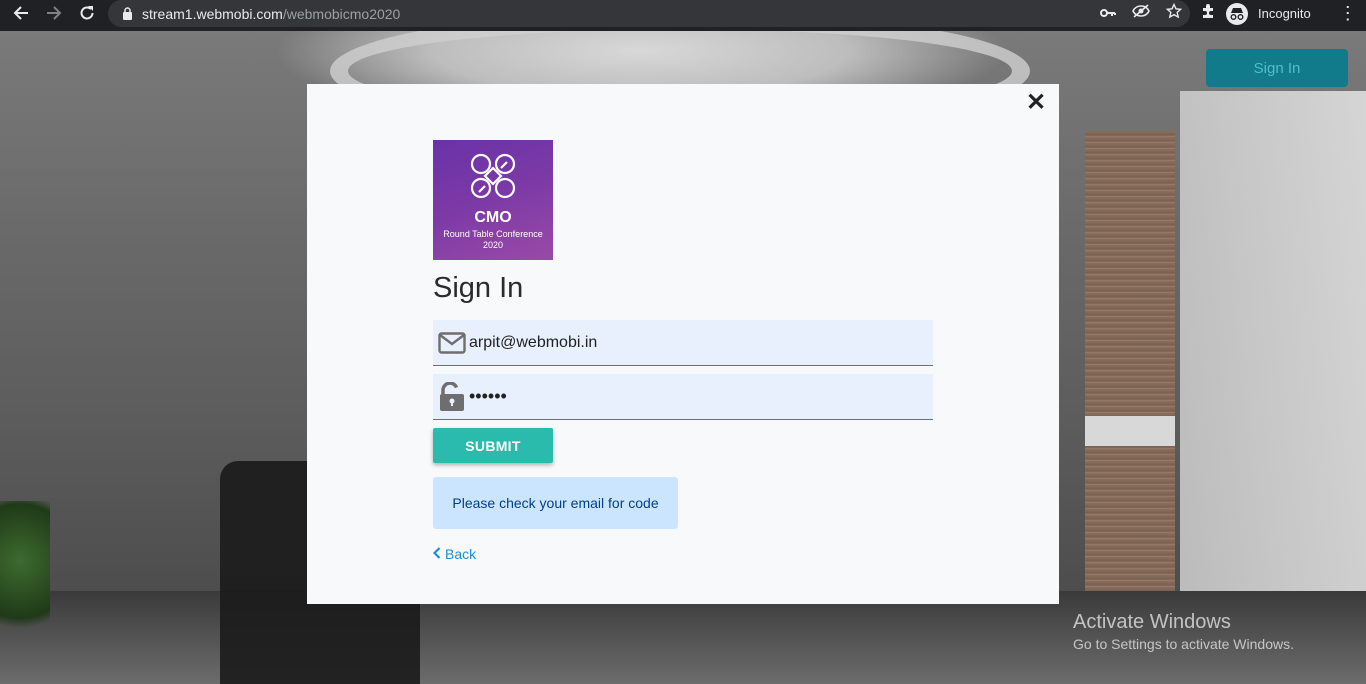 The height and width of the screenshot is (684, 1366). Describe the element at coordinates (1108, 14) in the screenshot. I see `key-icon` at that location.